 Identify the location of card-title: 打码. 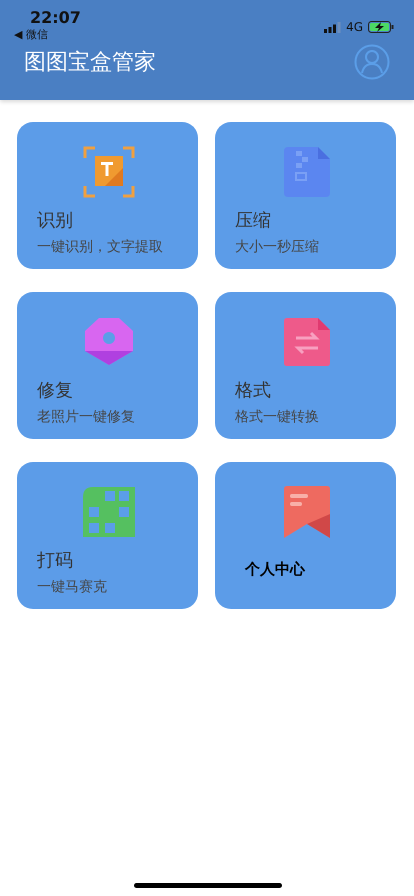
(55, 560).